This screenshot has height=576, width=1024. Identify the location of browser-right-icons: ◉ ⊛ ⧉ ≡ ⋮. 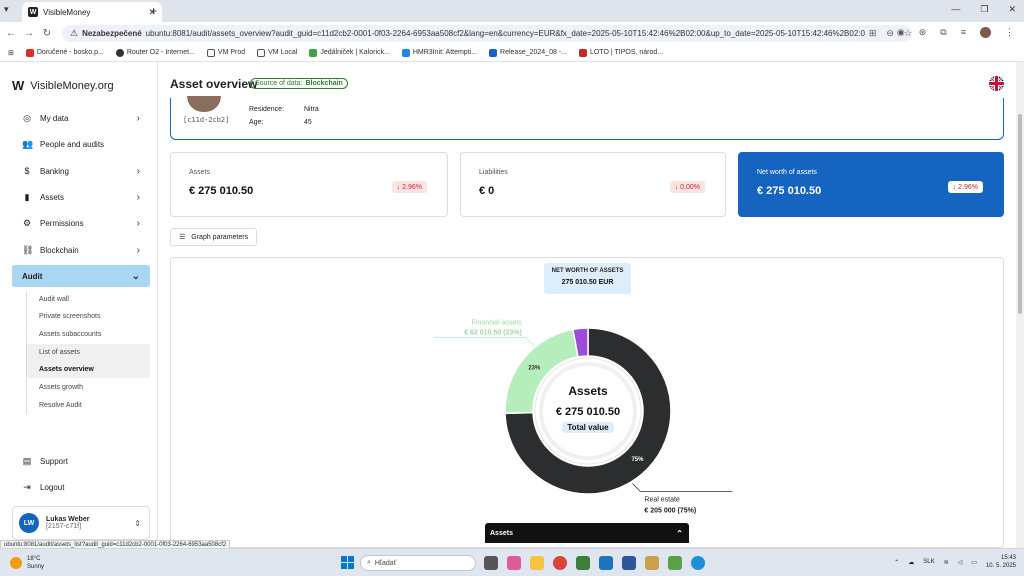
(955, 32).